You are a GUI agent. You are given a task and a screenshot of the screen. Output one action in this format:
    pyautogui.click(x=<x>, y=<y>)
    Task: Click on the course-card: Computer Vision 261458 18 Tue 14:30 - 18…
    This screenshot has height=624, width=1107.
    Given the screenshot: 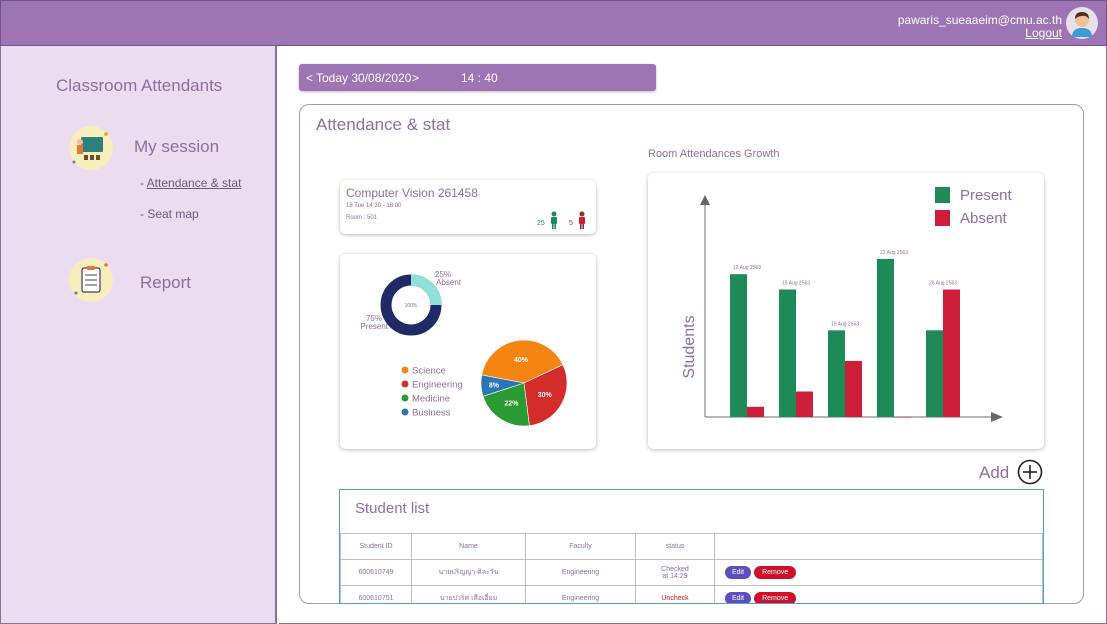 What is the action you would take?
    pyautogui.click(x=468, y=207)
    